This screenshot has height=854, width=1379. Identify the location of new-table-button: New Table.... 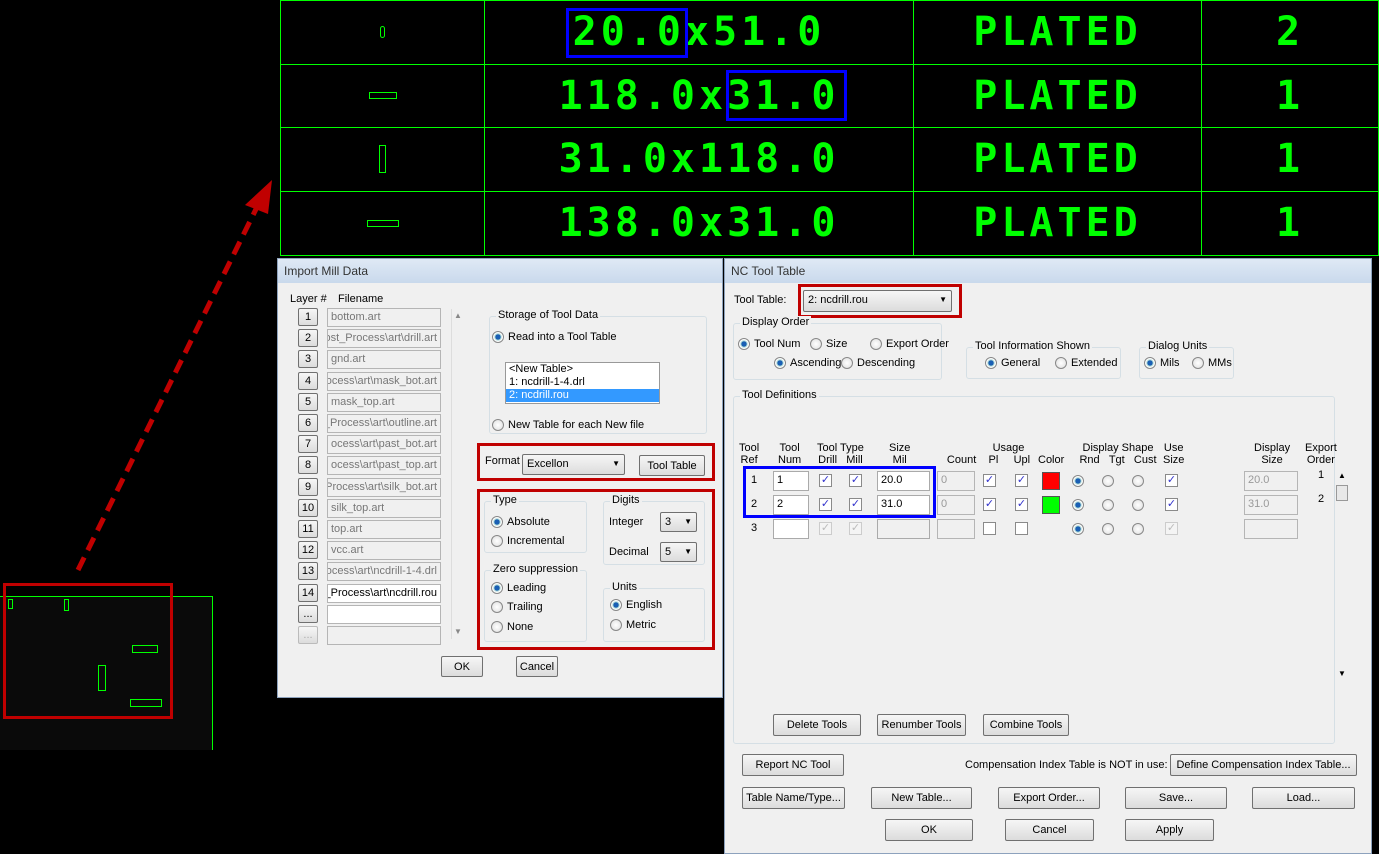
(921, 798).